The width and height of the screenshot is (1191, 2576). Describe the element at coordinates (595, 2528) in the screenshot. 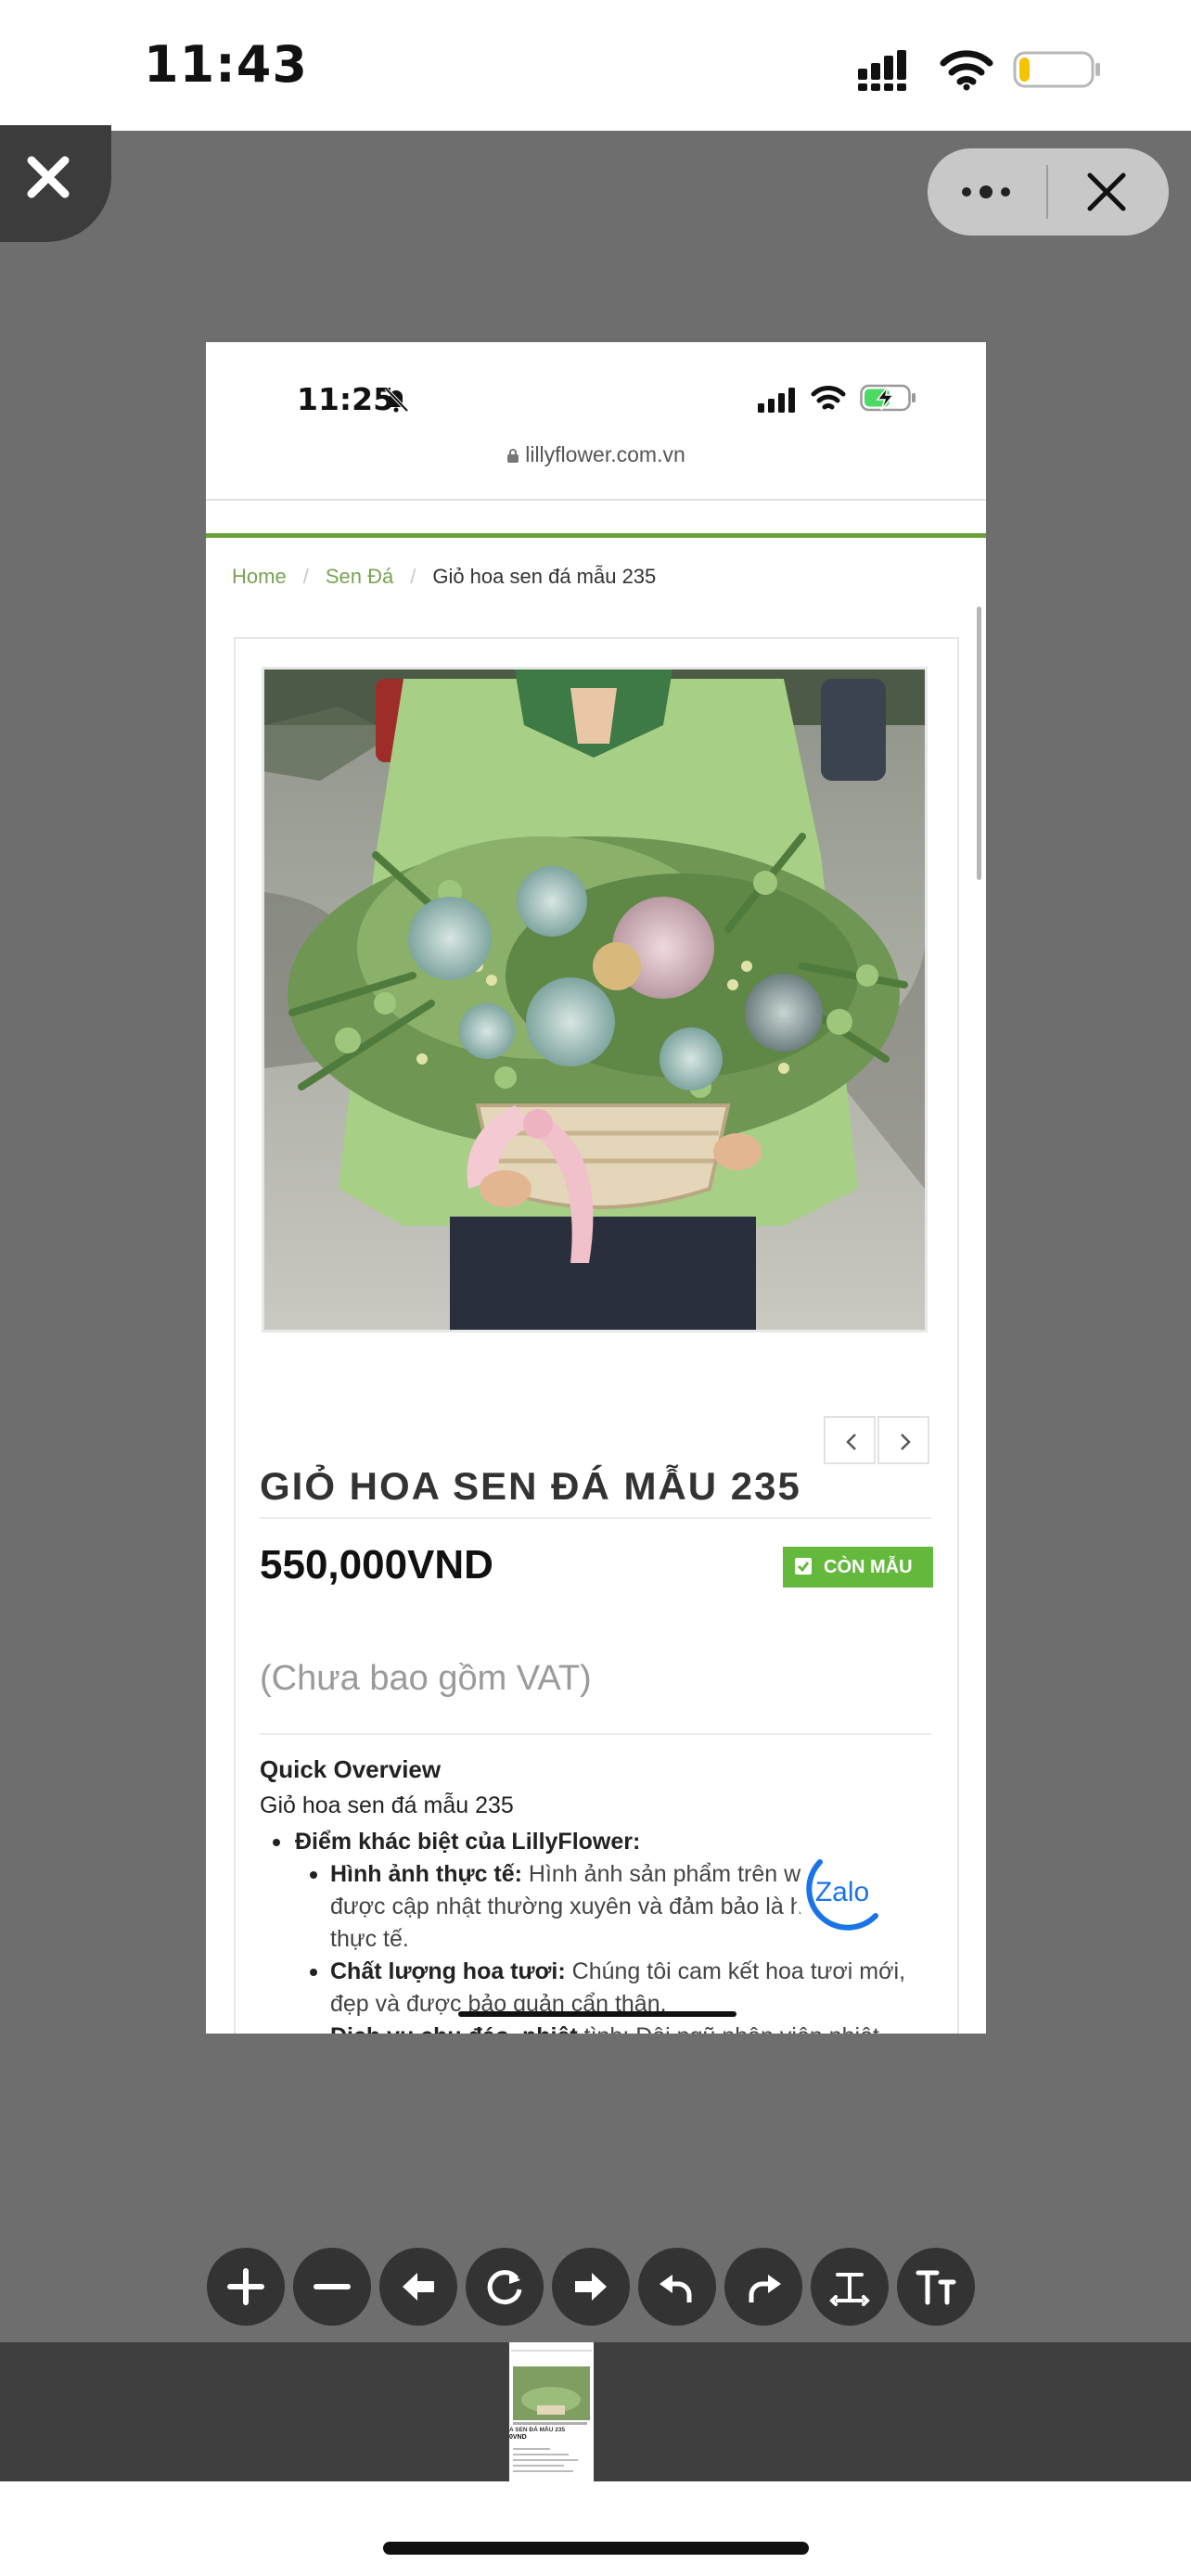

I see `home-area` at that location.